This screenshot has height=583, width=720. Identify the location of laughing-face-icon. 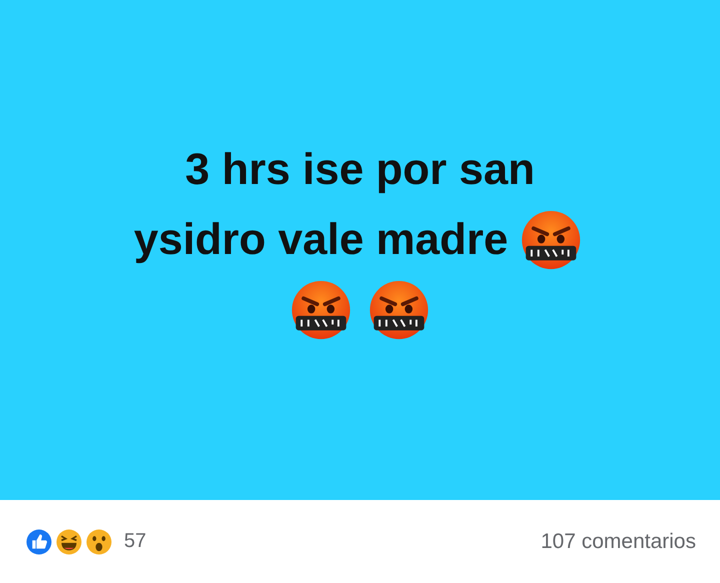
(69, 541).